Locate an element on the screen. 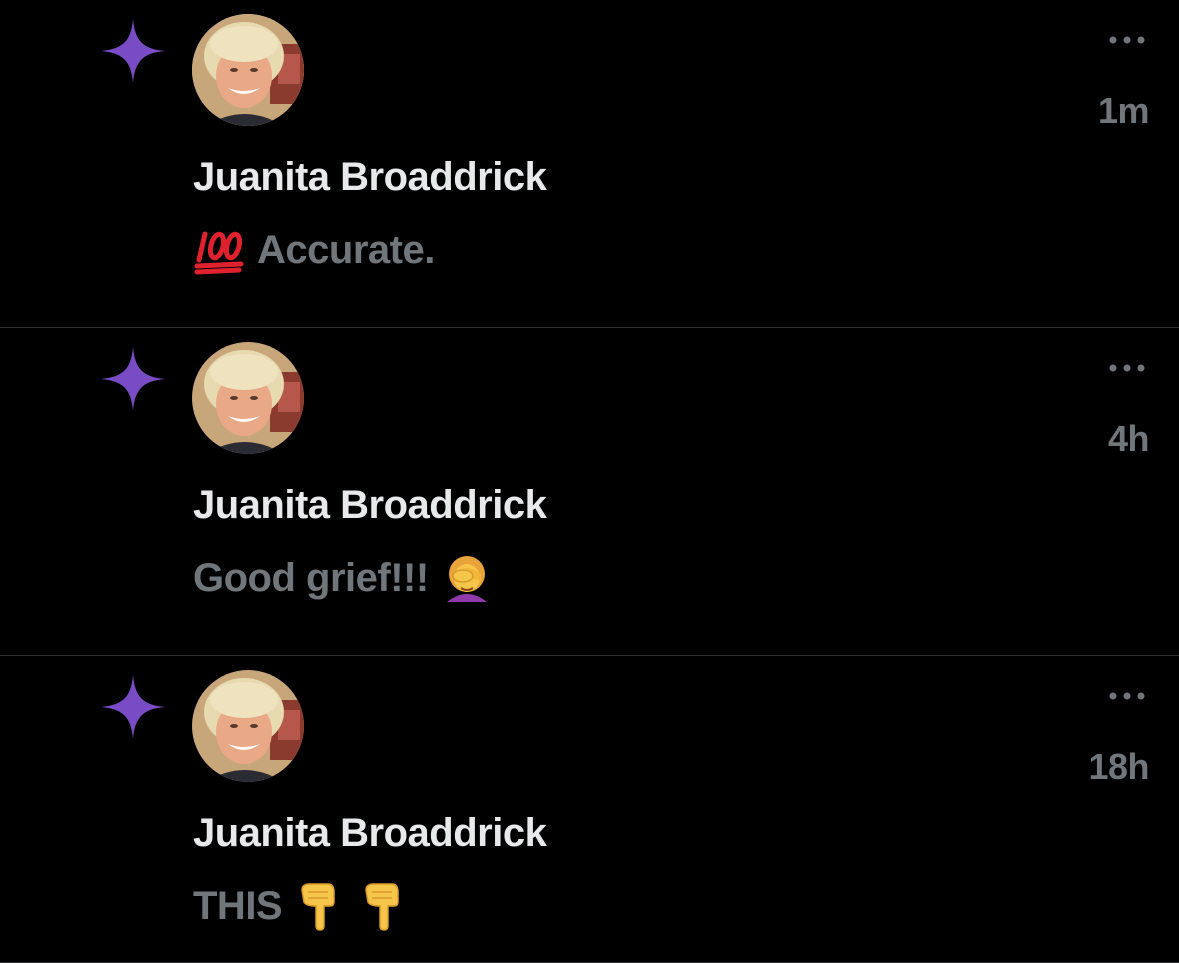 The width and height of the screenshot is (1179, 963). post-text-content: Good grief!!! is located at coordinates (311, 577).